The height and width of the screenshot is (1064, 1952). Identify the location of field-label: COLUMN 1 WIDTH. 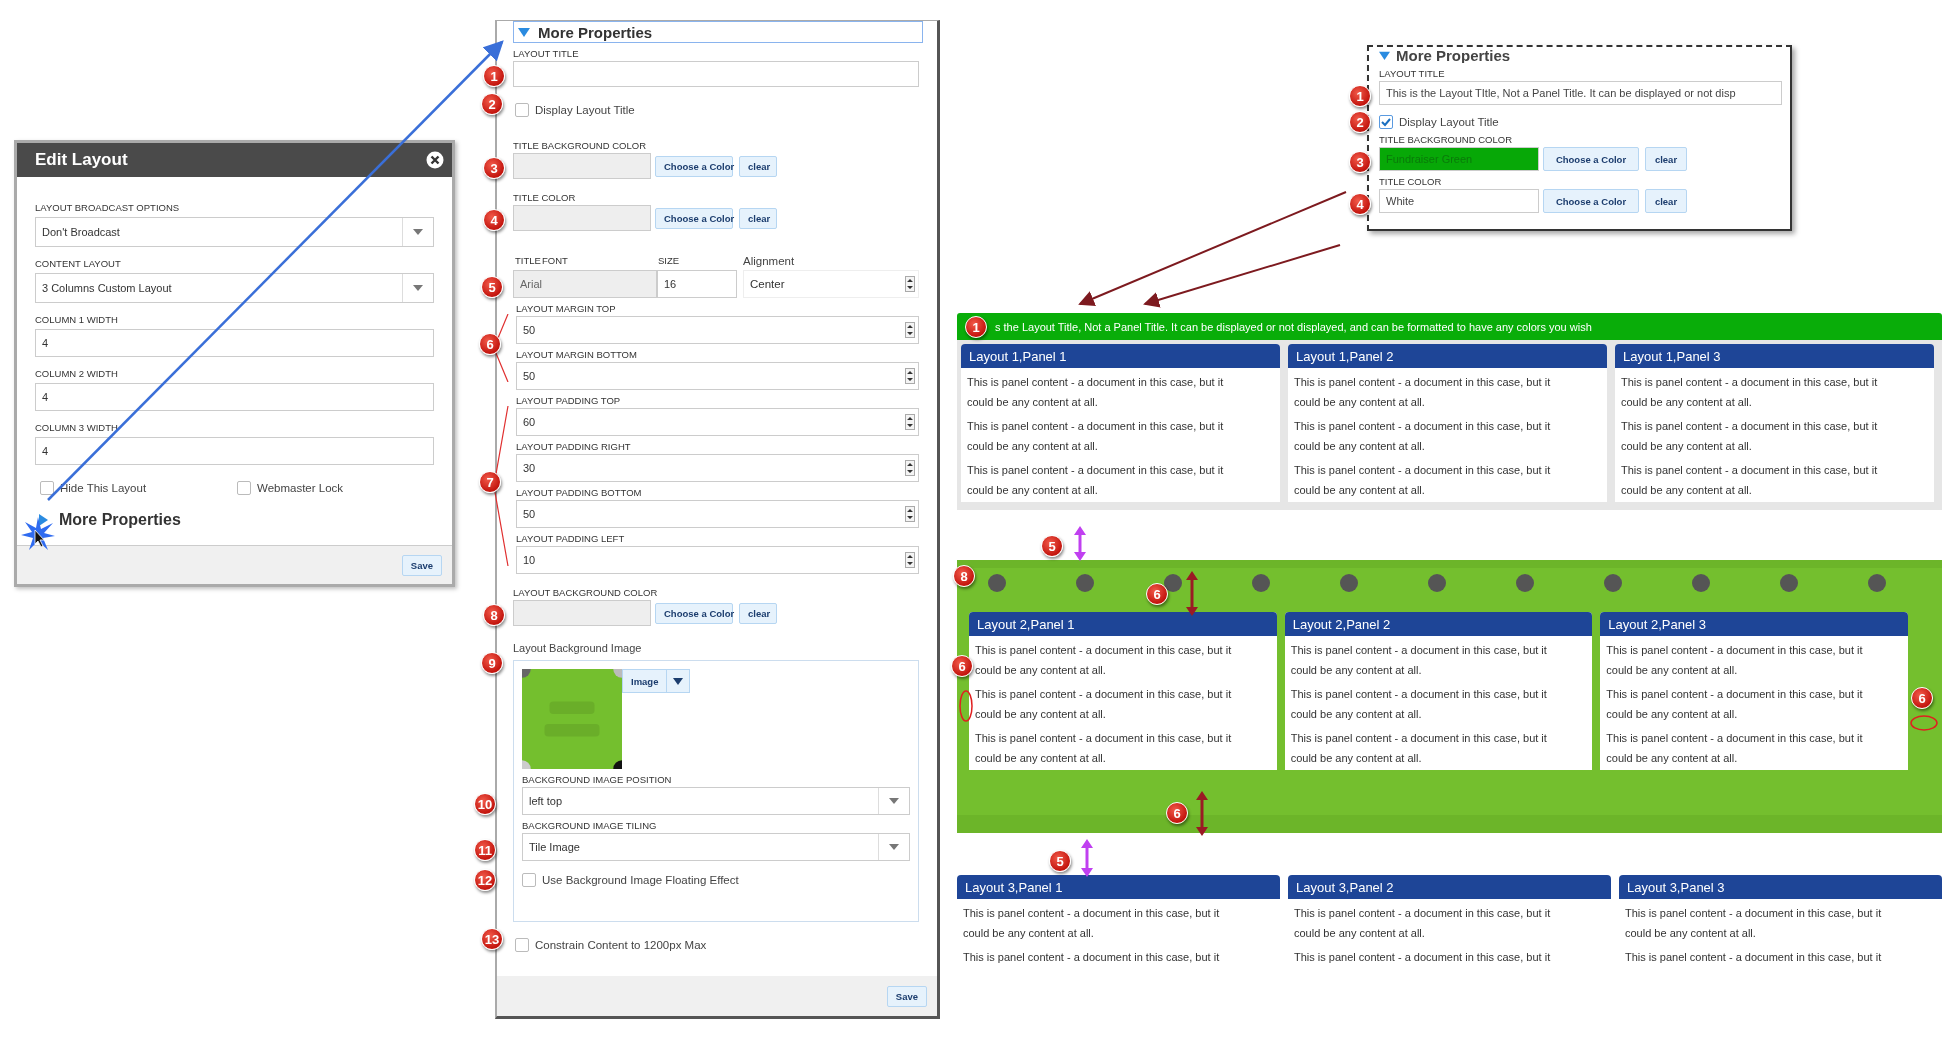
(77, 320).